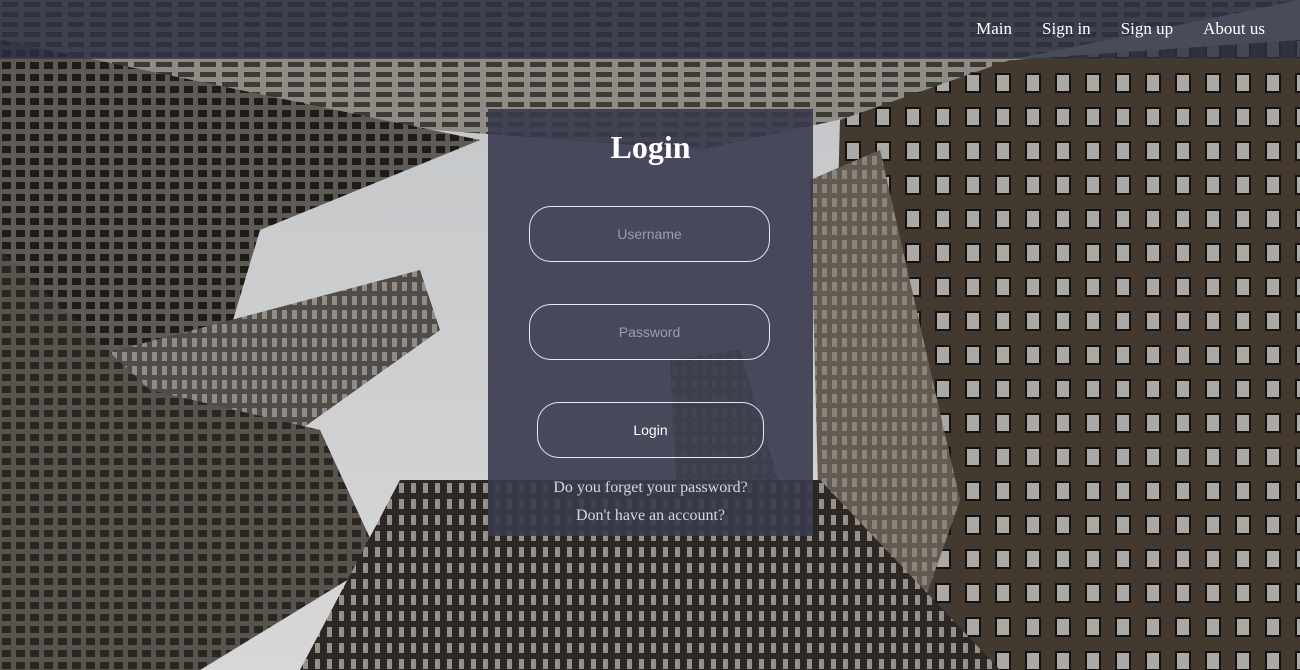 Image resolution: width=1300 pixels, height=670 pixels. Describe the element at coordinates (1234, 29) in the screenshot. I see `nav-link-about-us: About us` at that location.